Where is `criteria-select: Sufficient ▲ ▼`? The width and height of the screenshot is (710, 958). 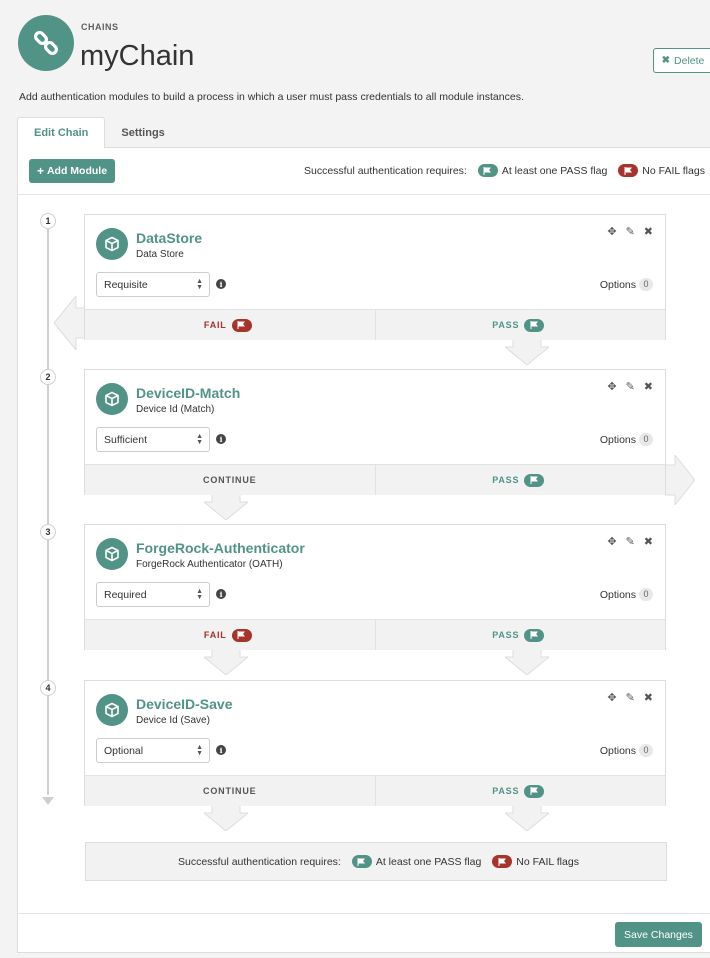 criteria-select: Sufficient ▲ ▼ is located at coordinates (153, 439).